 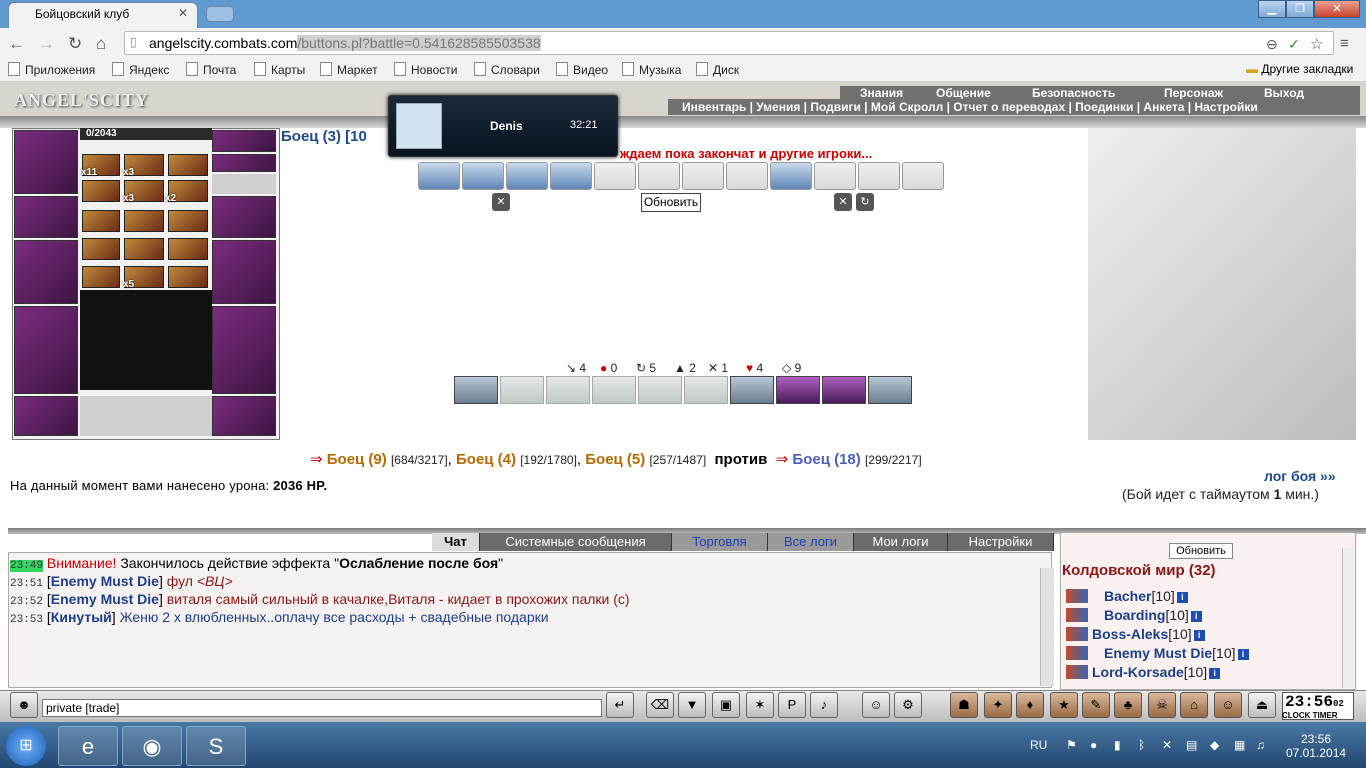 I want to click on other-bookmarks: ▬ Другие закладки, so click(x=1299, y=69).